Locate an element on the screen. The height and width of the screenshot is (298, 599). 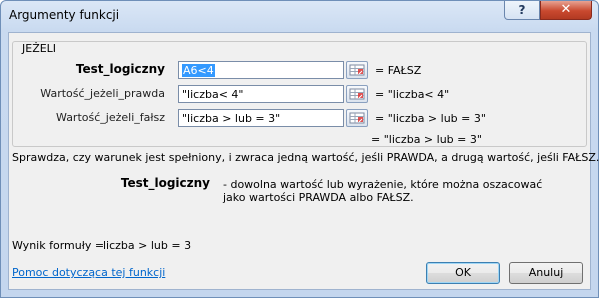
arg-description-name: Test_logiczny is located at coordinates (165, 183).